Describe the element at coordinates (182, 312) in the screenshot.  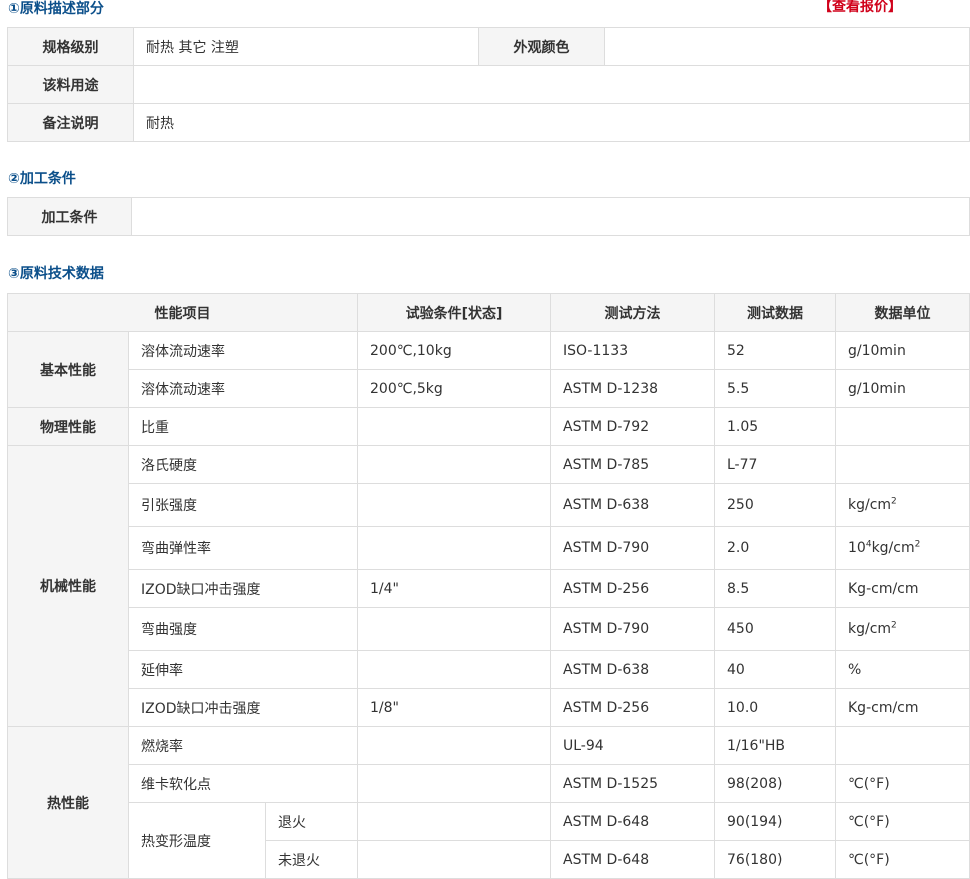
I see `header-property: 性能项目` at that location.